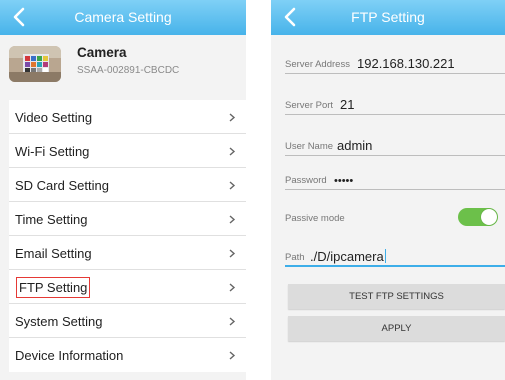 Image resolution: width=505 pixels, height=380 pixels. Describe the element at coordinates (35, 64) in the screenshot. I see `camera-thumbnail` at that location.